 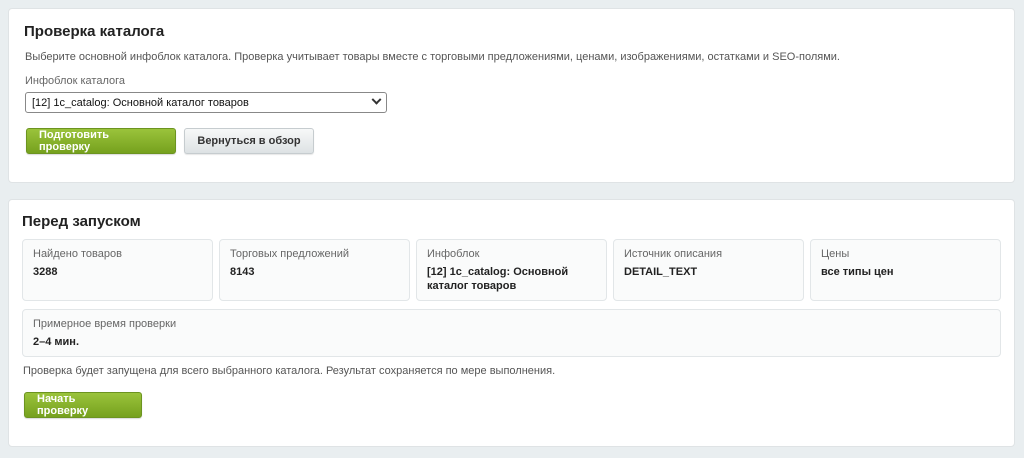 What do you see at coordinates (673, 254) in the screenshot?
I see `stat-label: Источник описания` at bounding box center [673, 254].